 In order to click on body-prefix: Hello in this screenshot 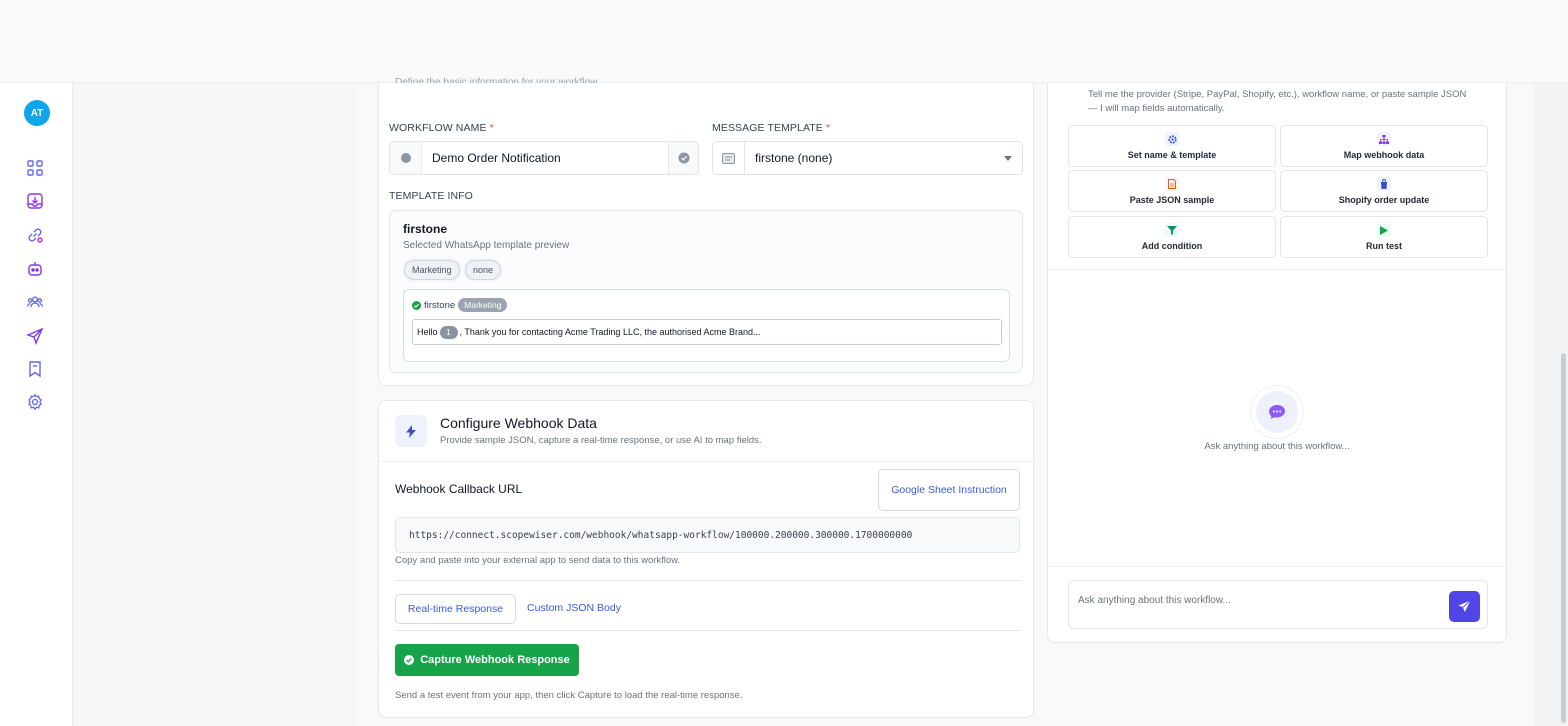, I will do `click(427, 332)`.